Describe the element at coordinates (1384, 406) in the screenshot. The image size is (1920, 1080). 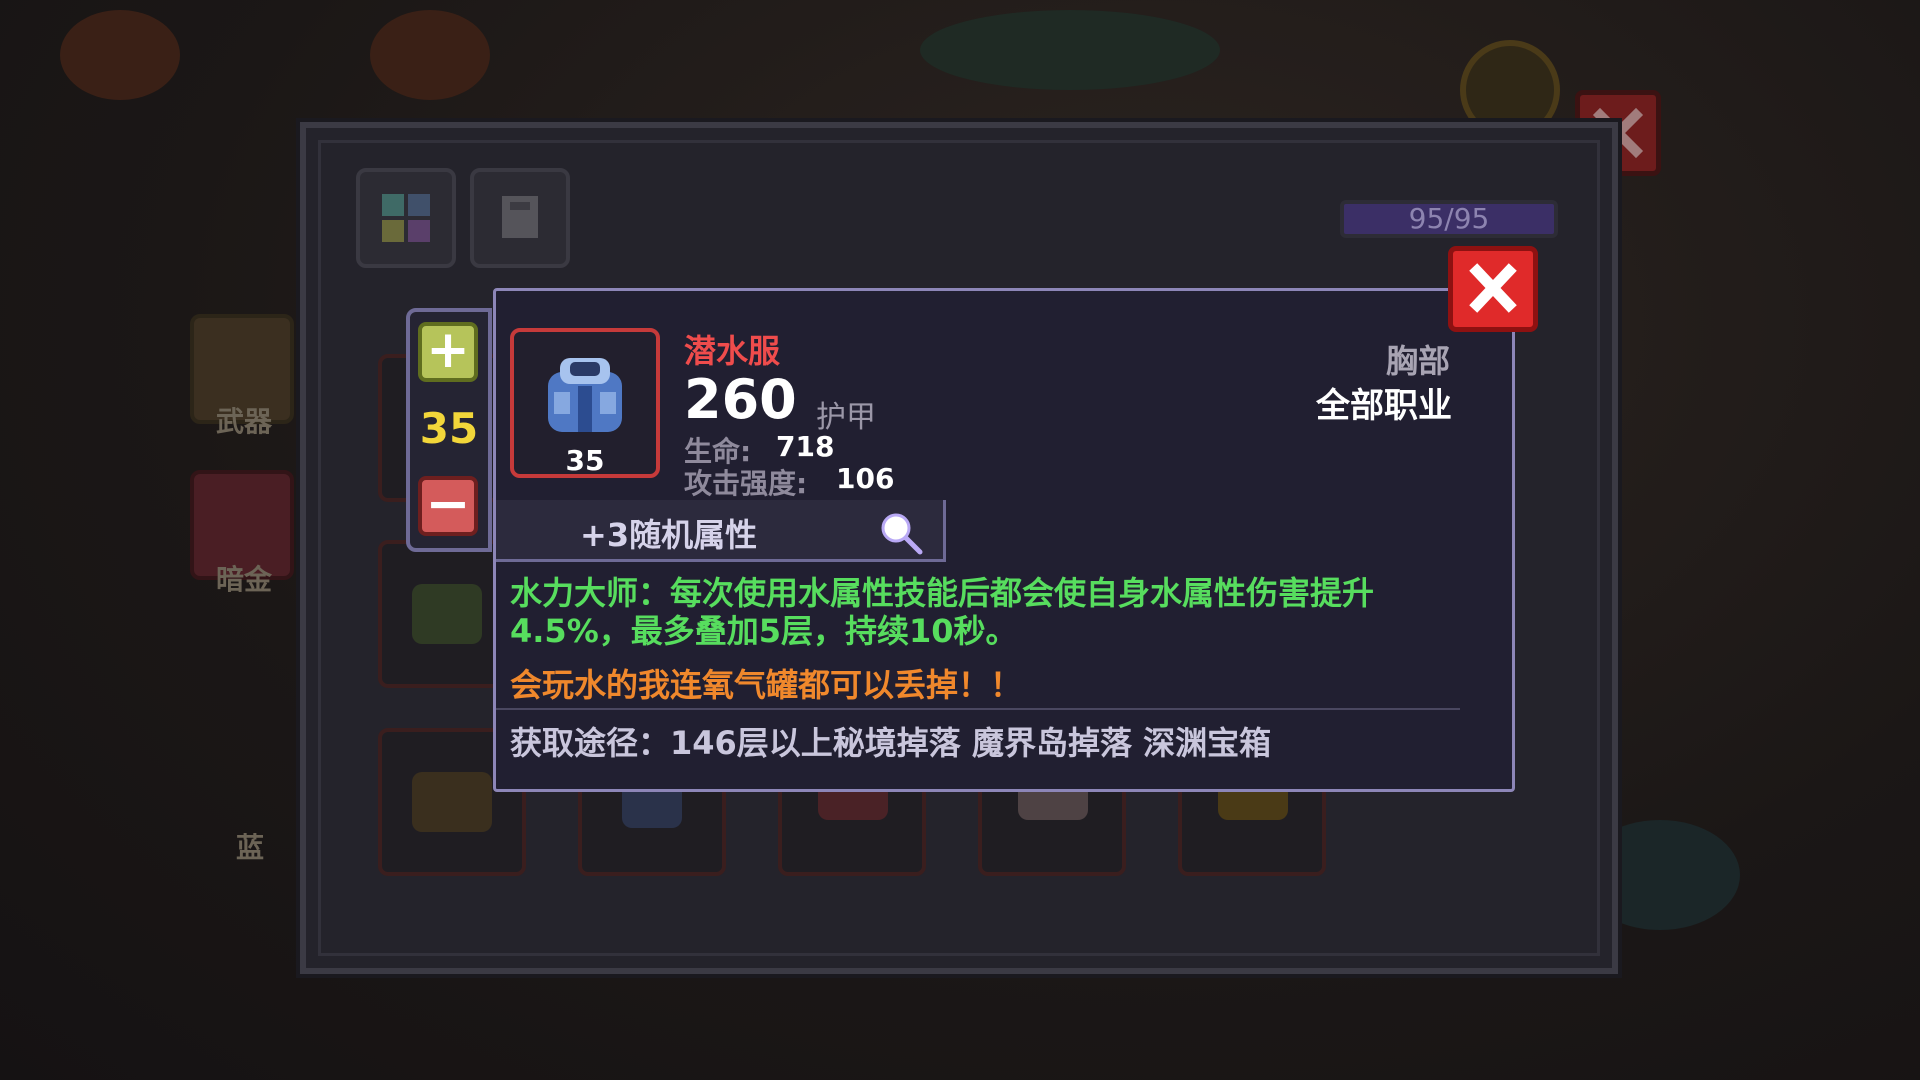
I see `item-class-requirement: 全部职业` at that location.